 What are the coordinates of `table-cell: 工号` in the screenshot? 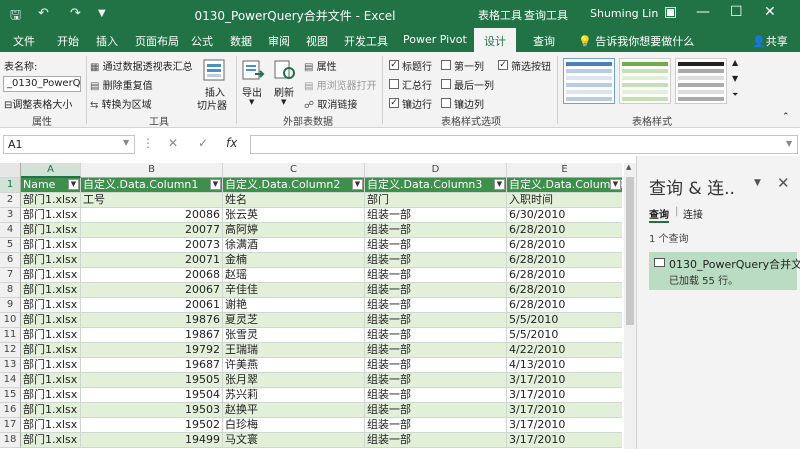 It's located at (152, 200).